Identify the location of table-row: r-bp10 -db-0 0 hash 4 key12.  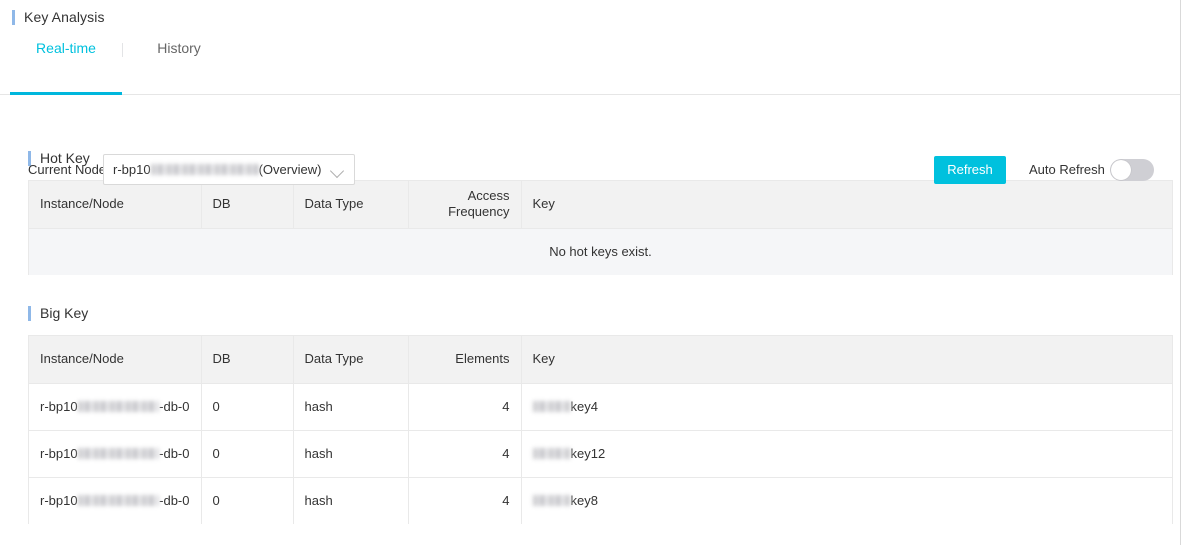
(600, 453).